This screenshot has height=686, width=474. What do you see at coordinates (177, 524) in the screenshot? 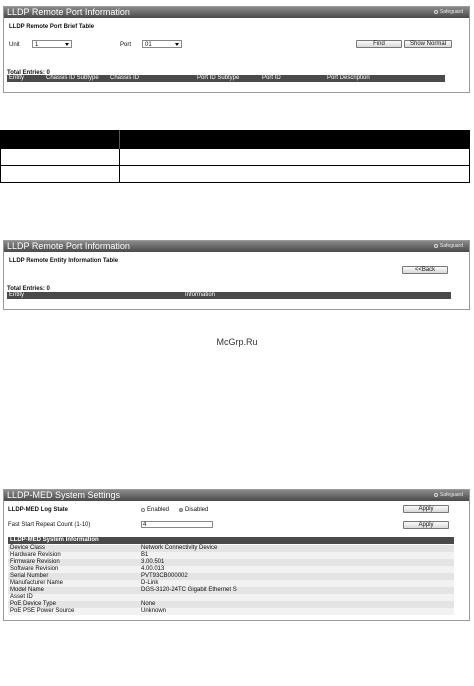
I see `fast-start-input: 4` at bounding box center [177, 524].